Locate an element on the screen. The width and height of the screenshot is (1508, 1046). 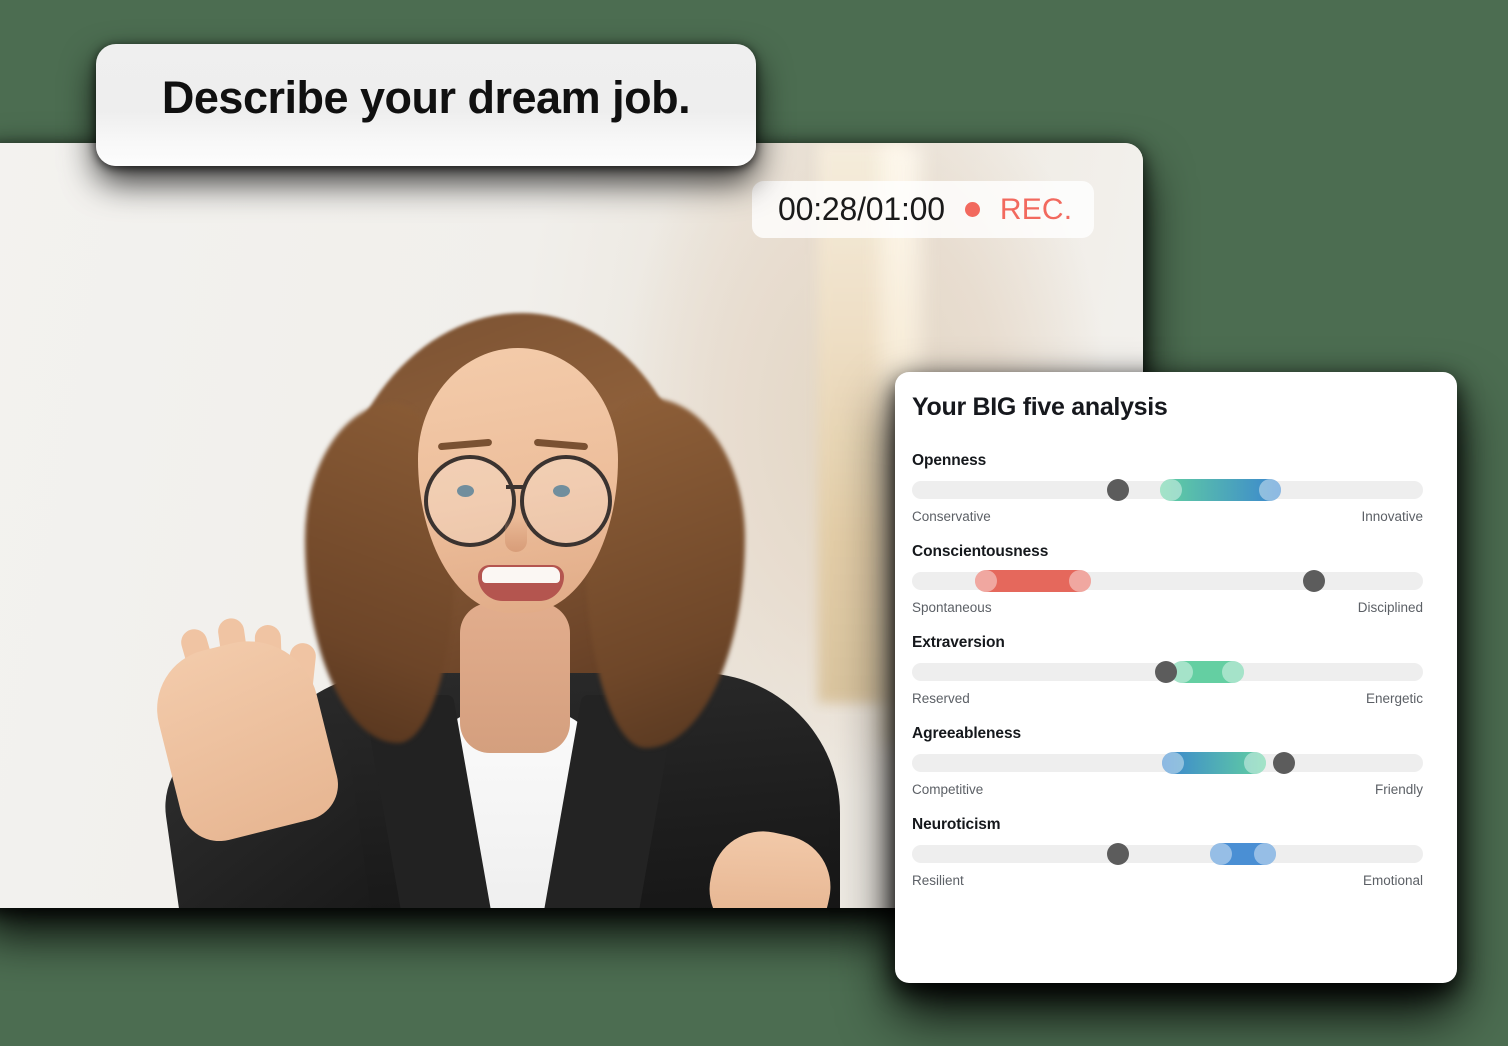
recording-label: REC. is located at coordinates (1036, 209).